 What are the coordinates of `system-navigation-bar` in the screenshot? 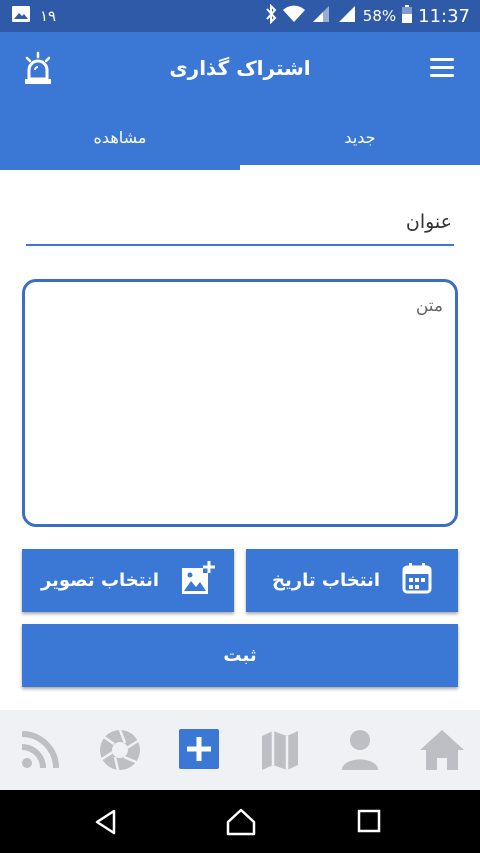 It's located at (240, 821).